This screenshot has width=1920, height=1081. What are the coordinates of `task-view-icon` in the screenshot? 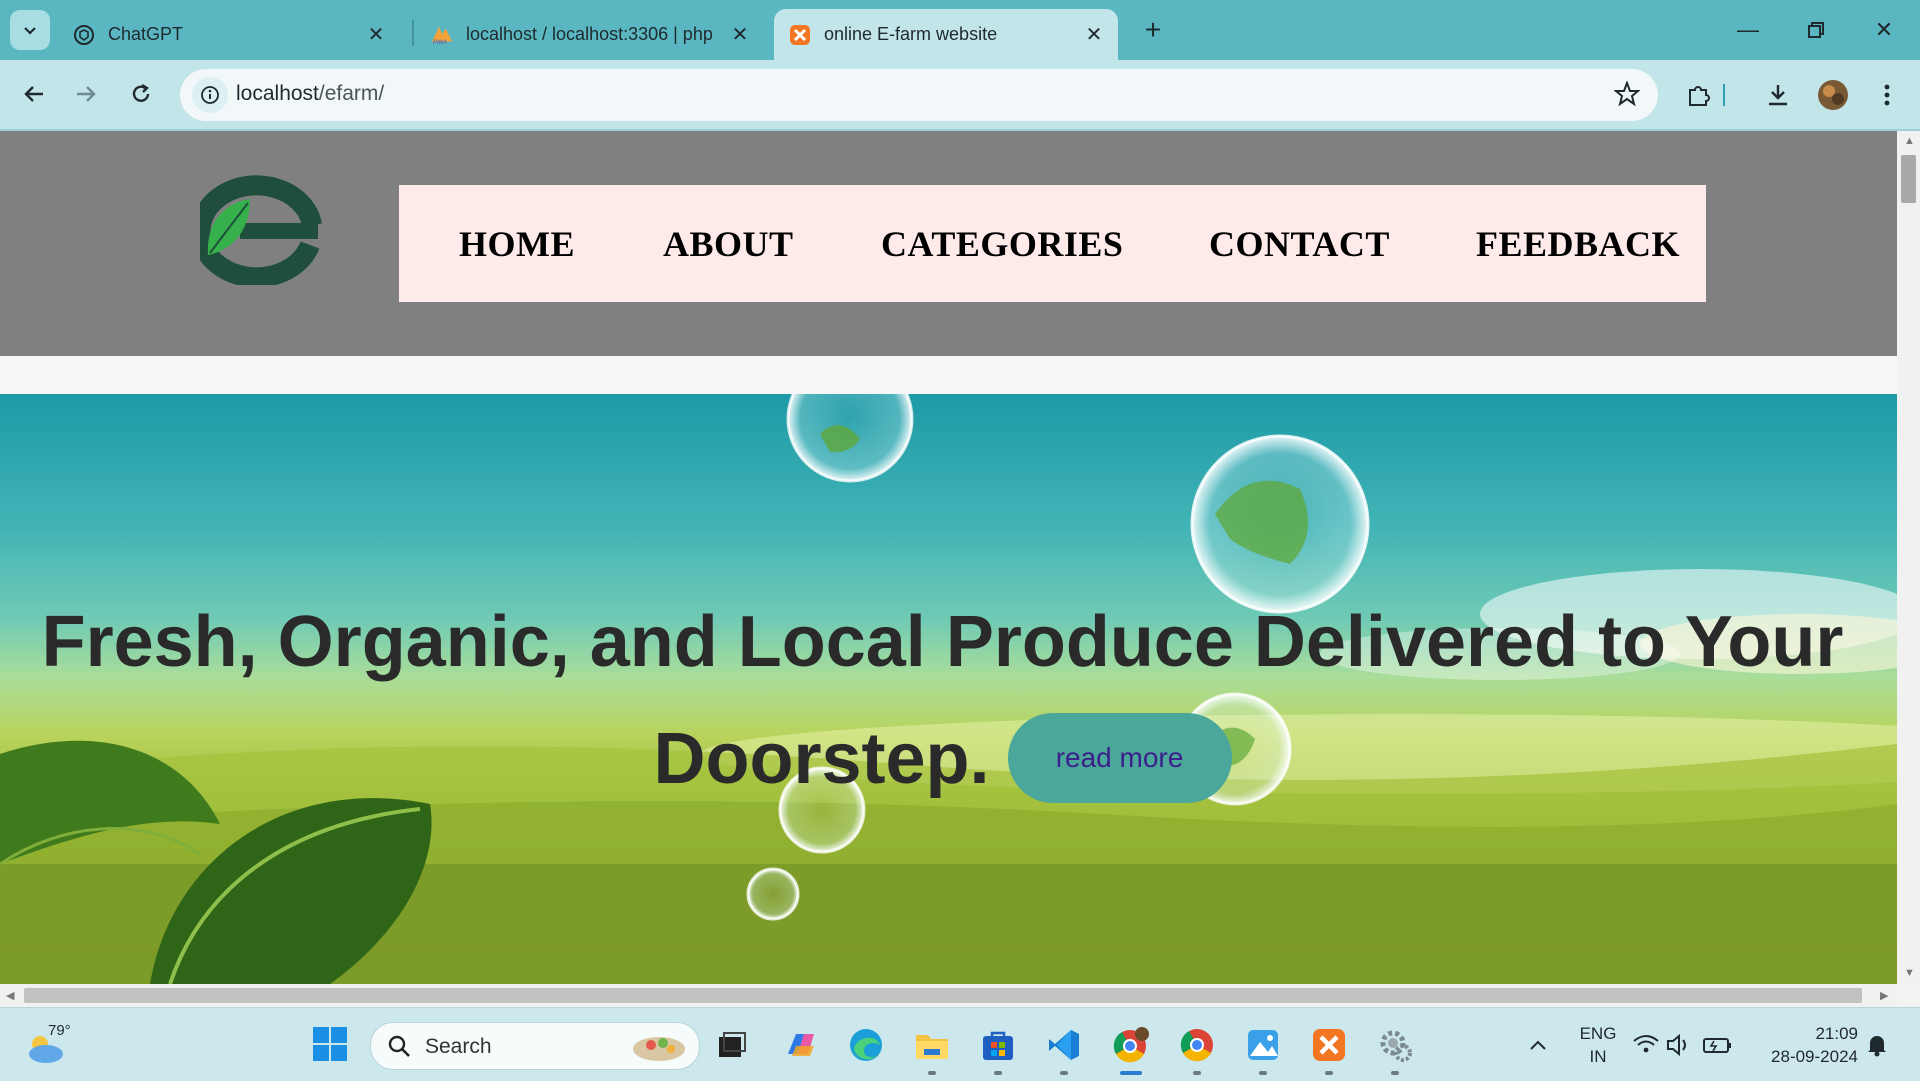 It's located at (732, 1045).